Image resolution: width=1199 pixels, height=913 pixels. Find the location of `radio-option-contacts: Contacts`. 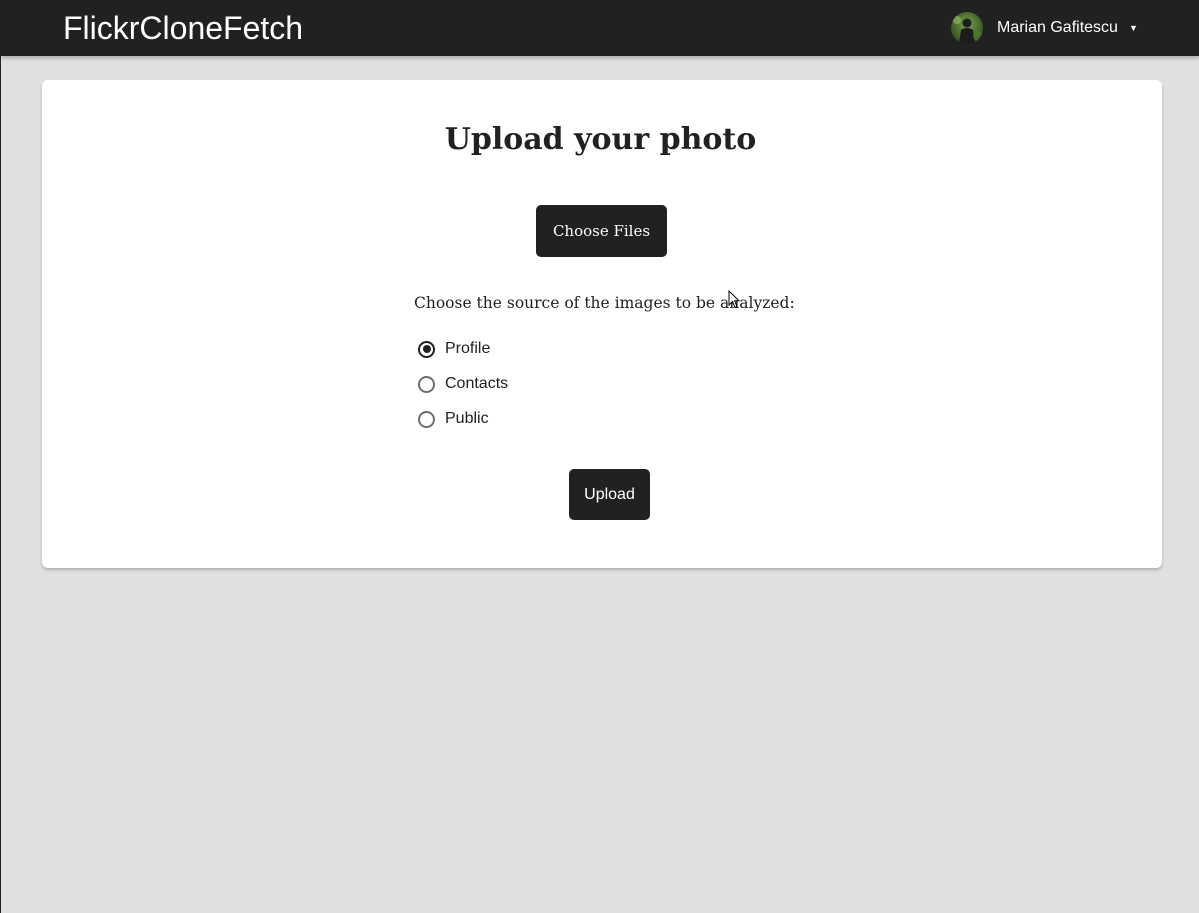

radio-option-contacts: Contacts is located at coordinates (463, 384).